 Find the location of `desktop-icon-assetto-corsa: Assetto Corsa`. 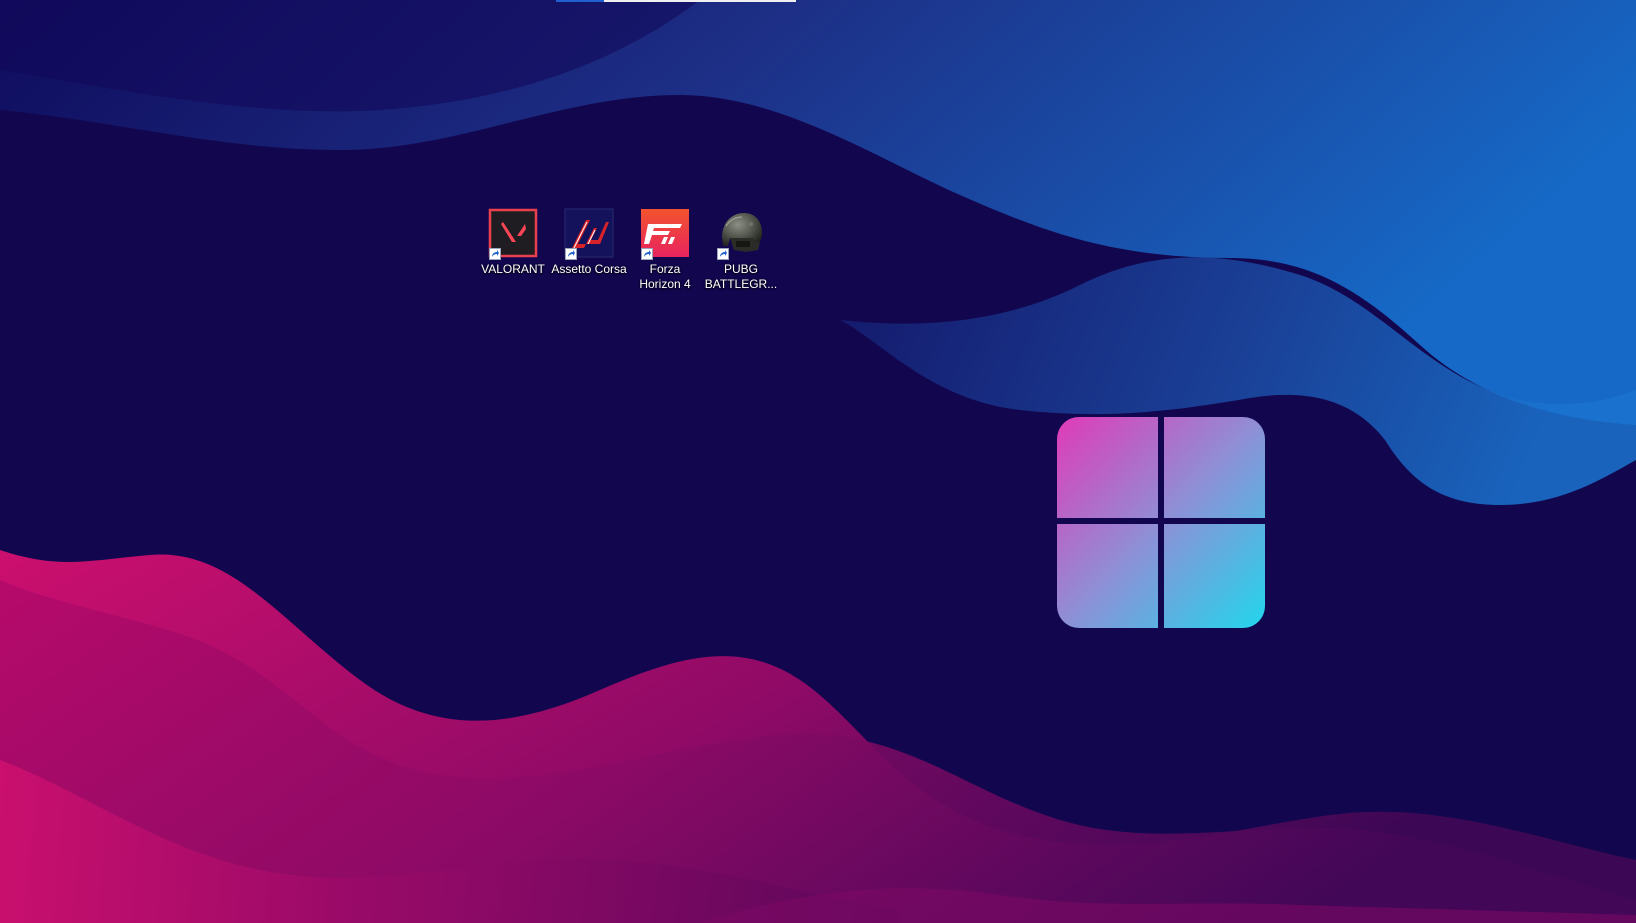

desktop-icon-assetto-corsa: Assetto Corsa is located at coordinates (589, 242).